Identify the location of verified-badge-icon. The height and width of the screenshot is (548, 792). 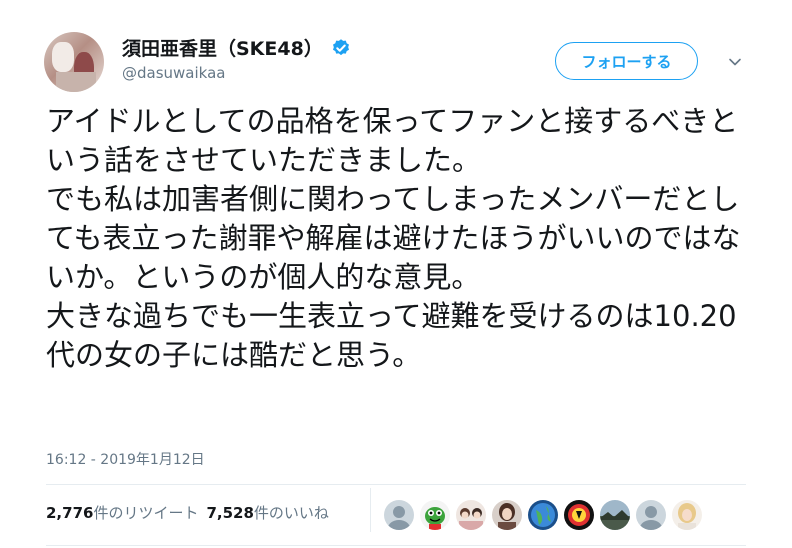
(340, 46).